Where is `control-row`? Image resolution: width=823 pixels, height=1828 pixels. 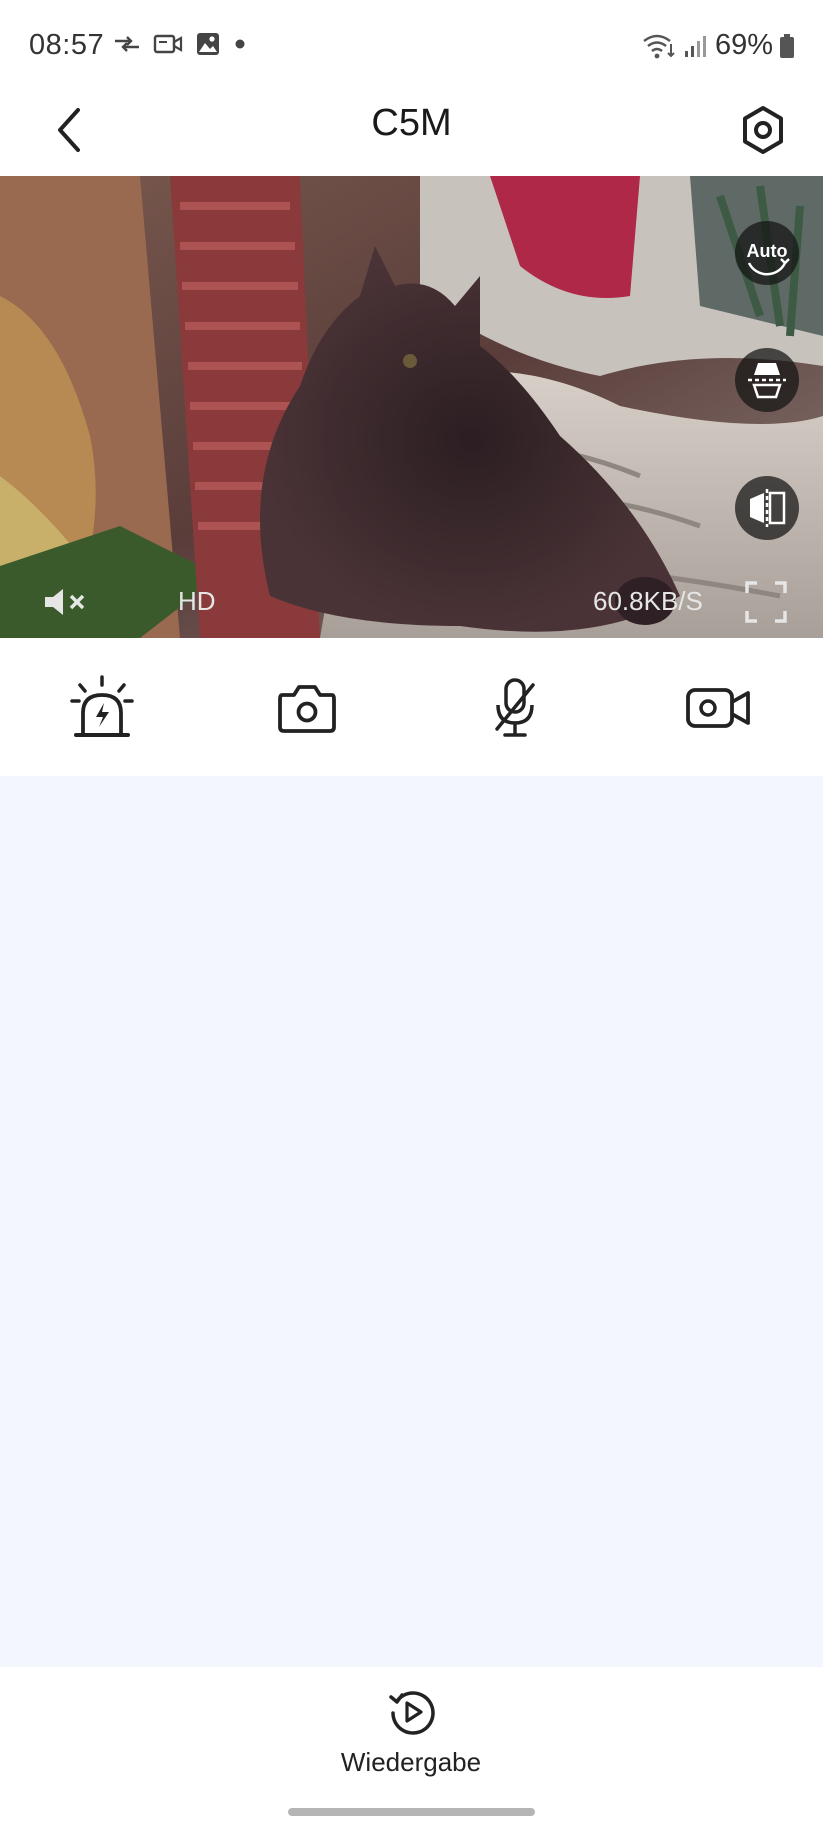
control-row is located at coordinates (411, 707).